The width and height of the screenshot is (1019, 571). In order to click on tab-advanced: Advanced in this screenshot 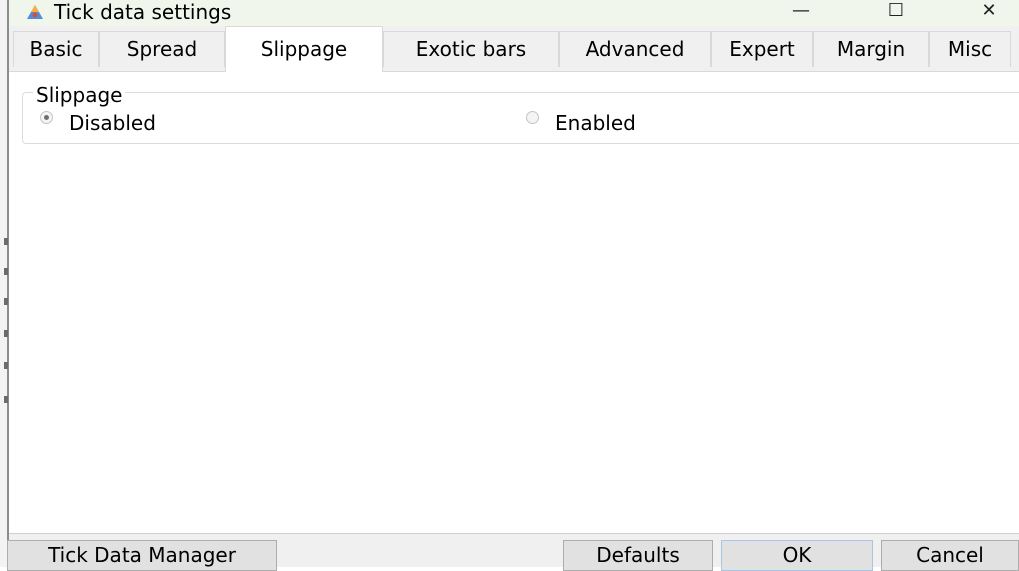, I will do `click(635, 49)`.